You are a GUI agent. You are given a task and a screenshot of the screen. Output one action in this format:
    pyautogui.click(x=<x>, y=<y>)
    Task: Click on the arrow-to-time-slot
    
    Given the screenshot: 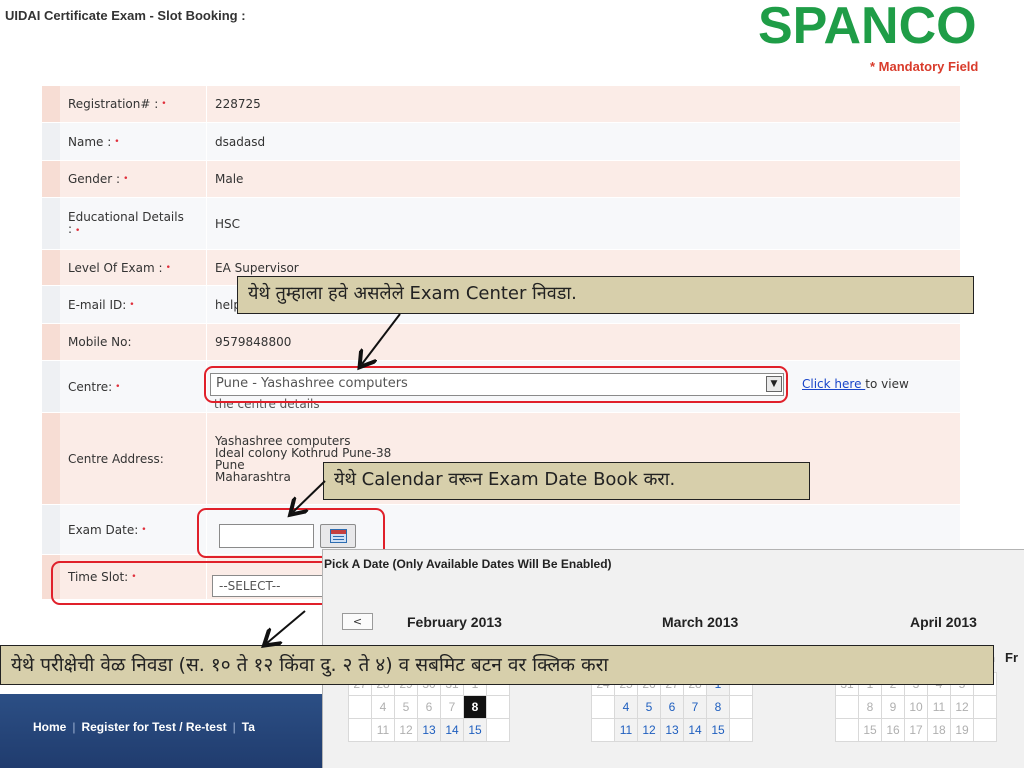 What is the action you would take?
    pyautogui.click(x=286, y=626)
    